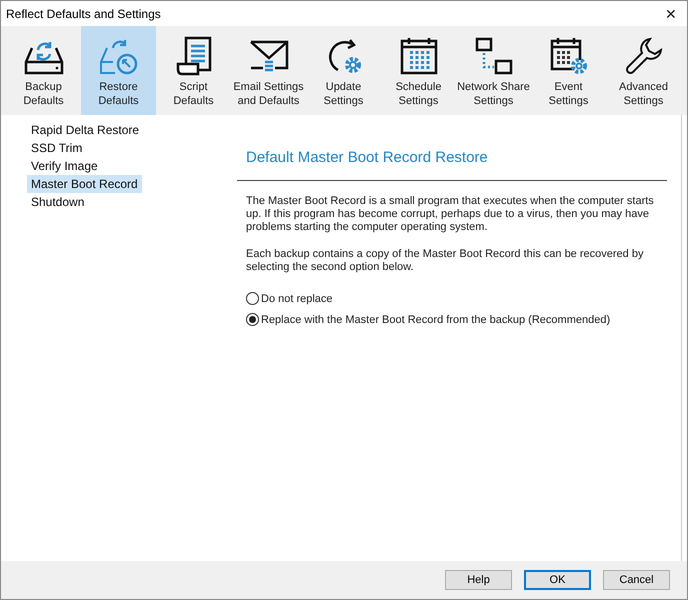  Describe the element at coordinates (297, 298) in the screenshot. I see `option-label: Do not replace` at that location.